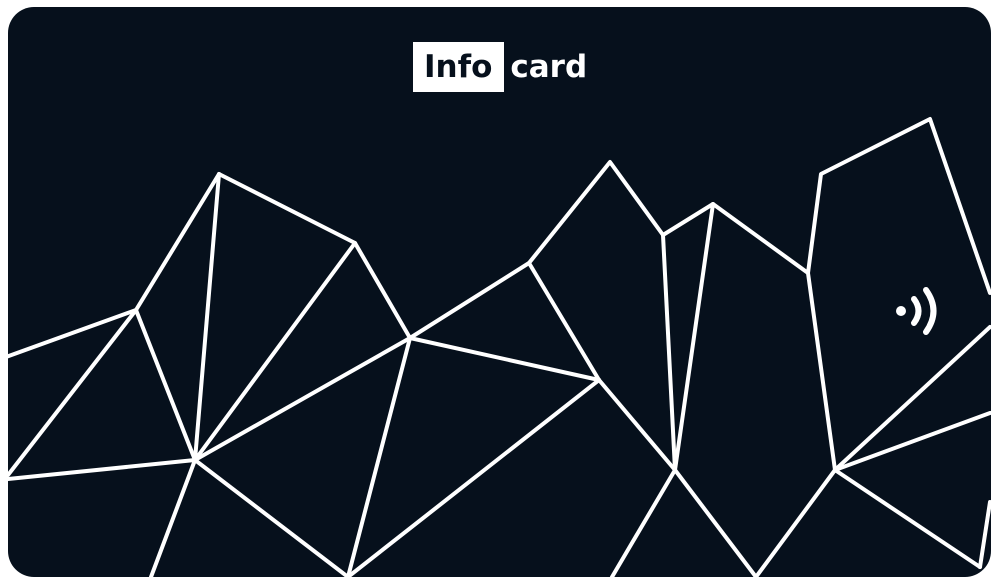  Describe the element at coordinates (459, 67) in the screenshot. I see `brand-logo-box: Info` at that location.